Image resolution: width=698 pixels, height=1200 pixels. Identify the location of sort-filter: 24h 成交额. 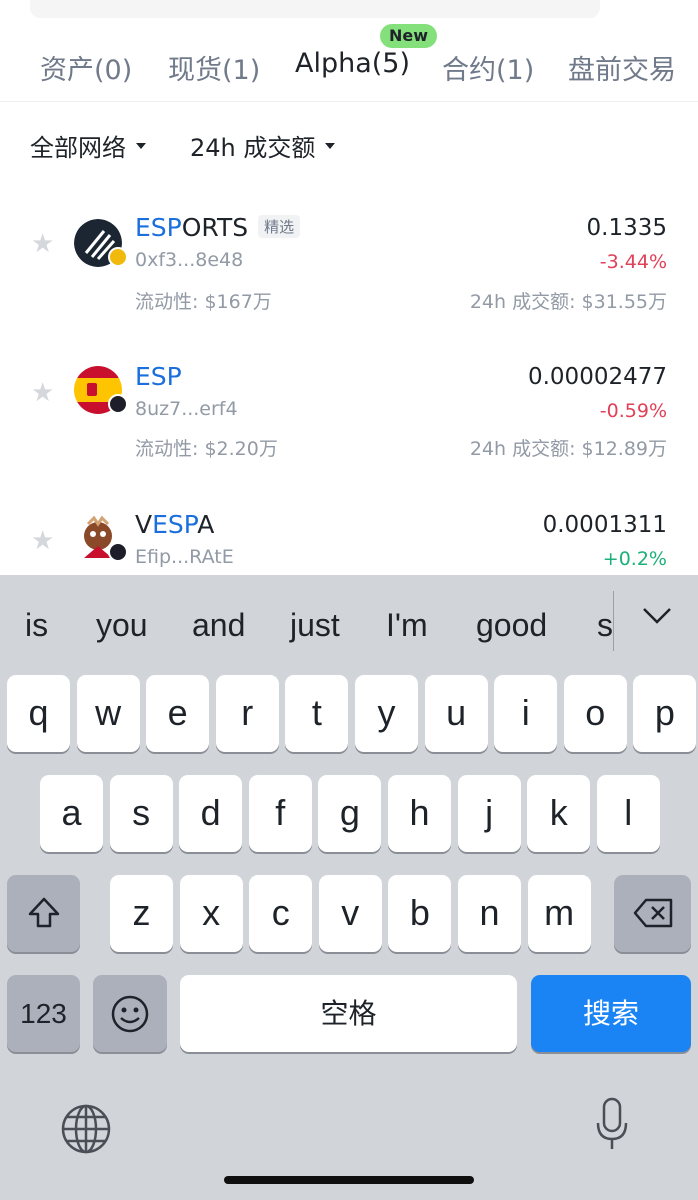
(263, 145).